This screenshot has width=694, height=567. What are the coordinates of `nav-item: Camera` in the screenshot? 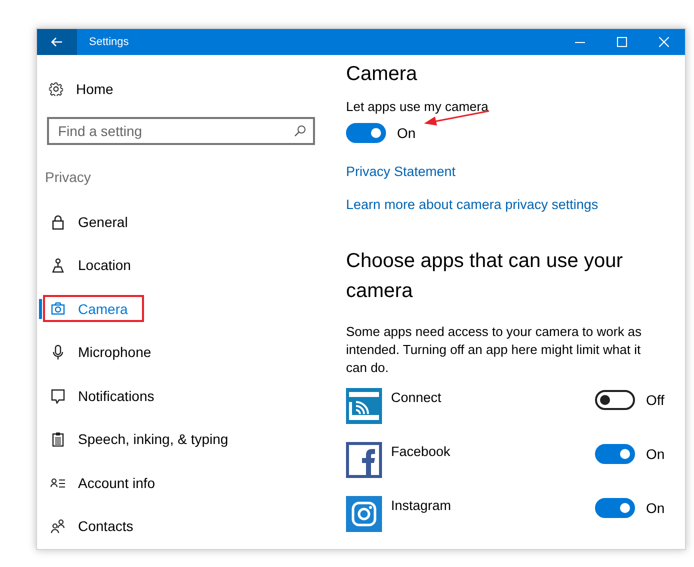 It's located at (90, 309).